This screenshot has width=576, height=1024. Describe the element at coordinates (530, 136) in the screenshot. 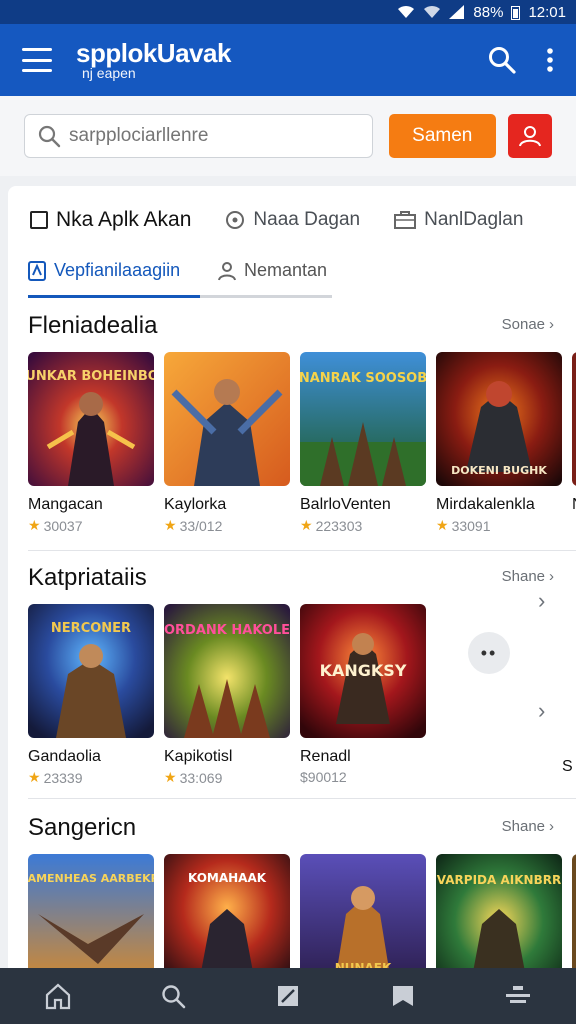

I see `user-button` at that location.